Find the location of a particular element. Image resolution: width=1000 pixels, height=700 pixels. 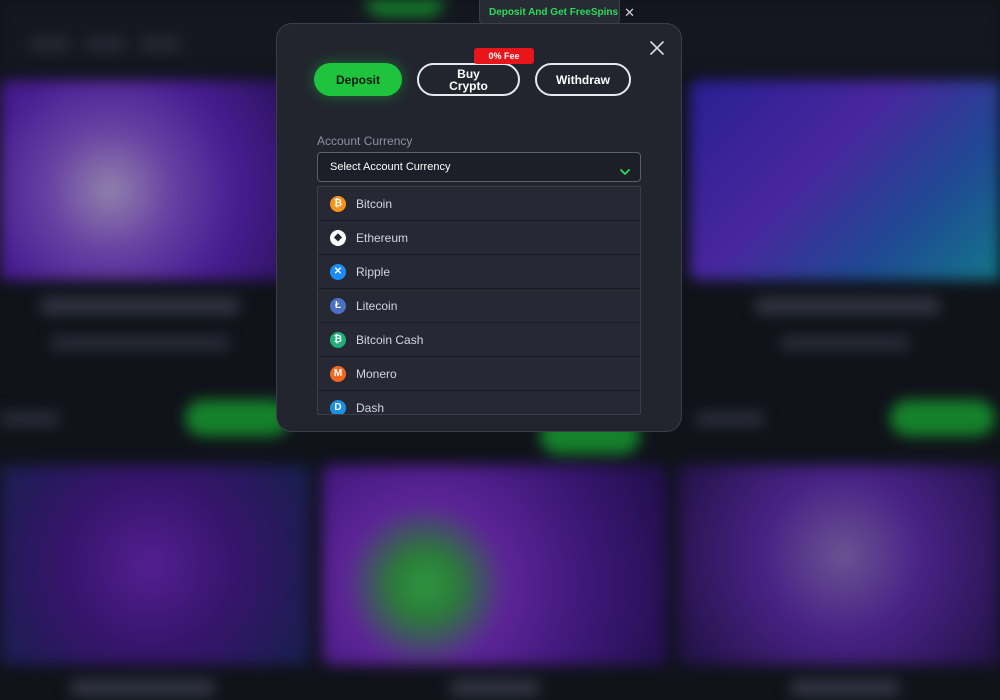

tab-withdraw: Withdraw is located at coordinates (583, 79).